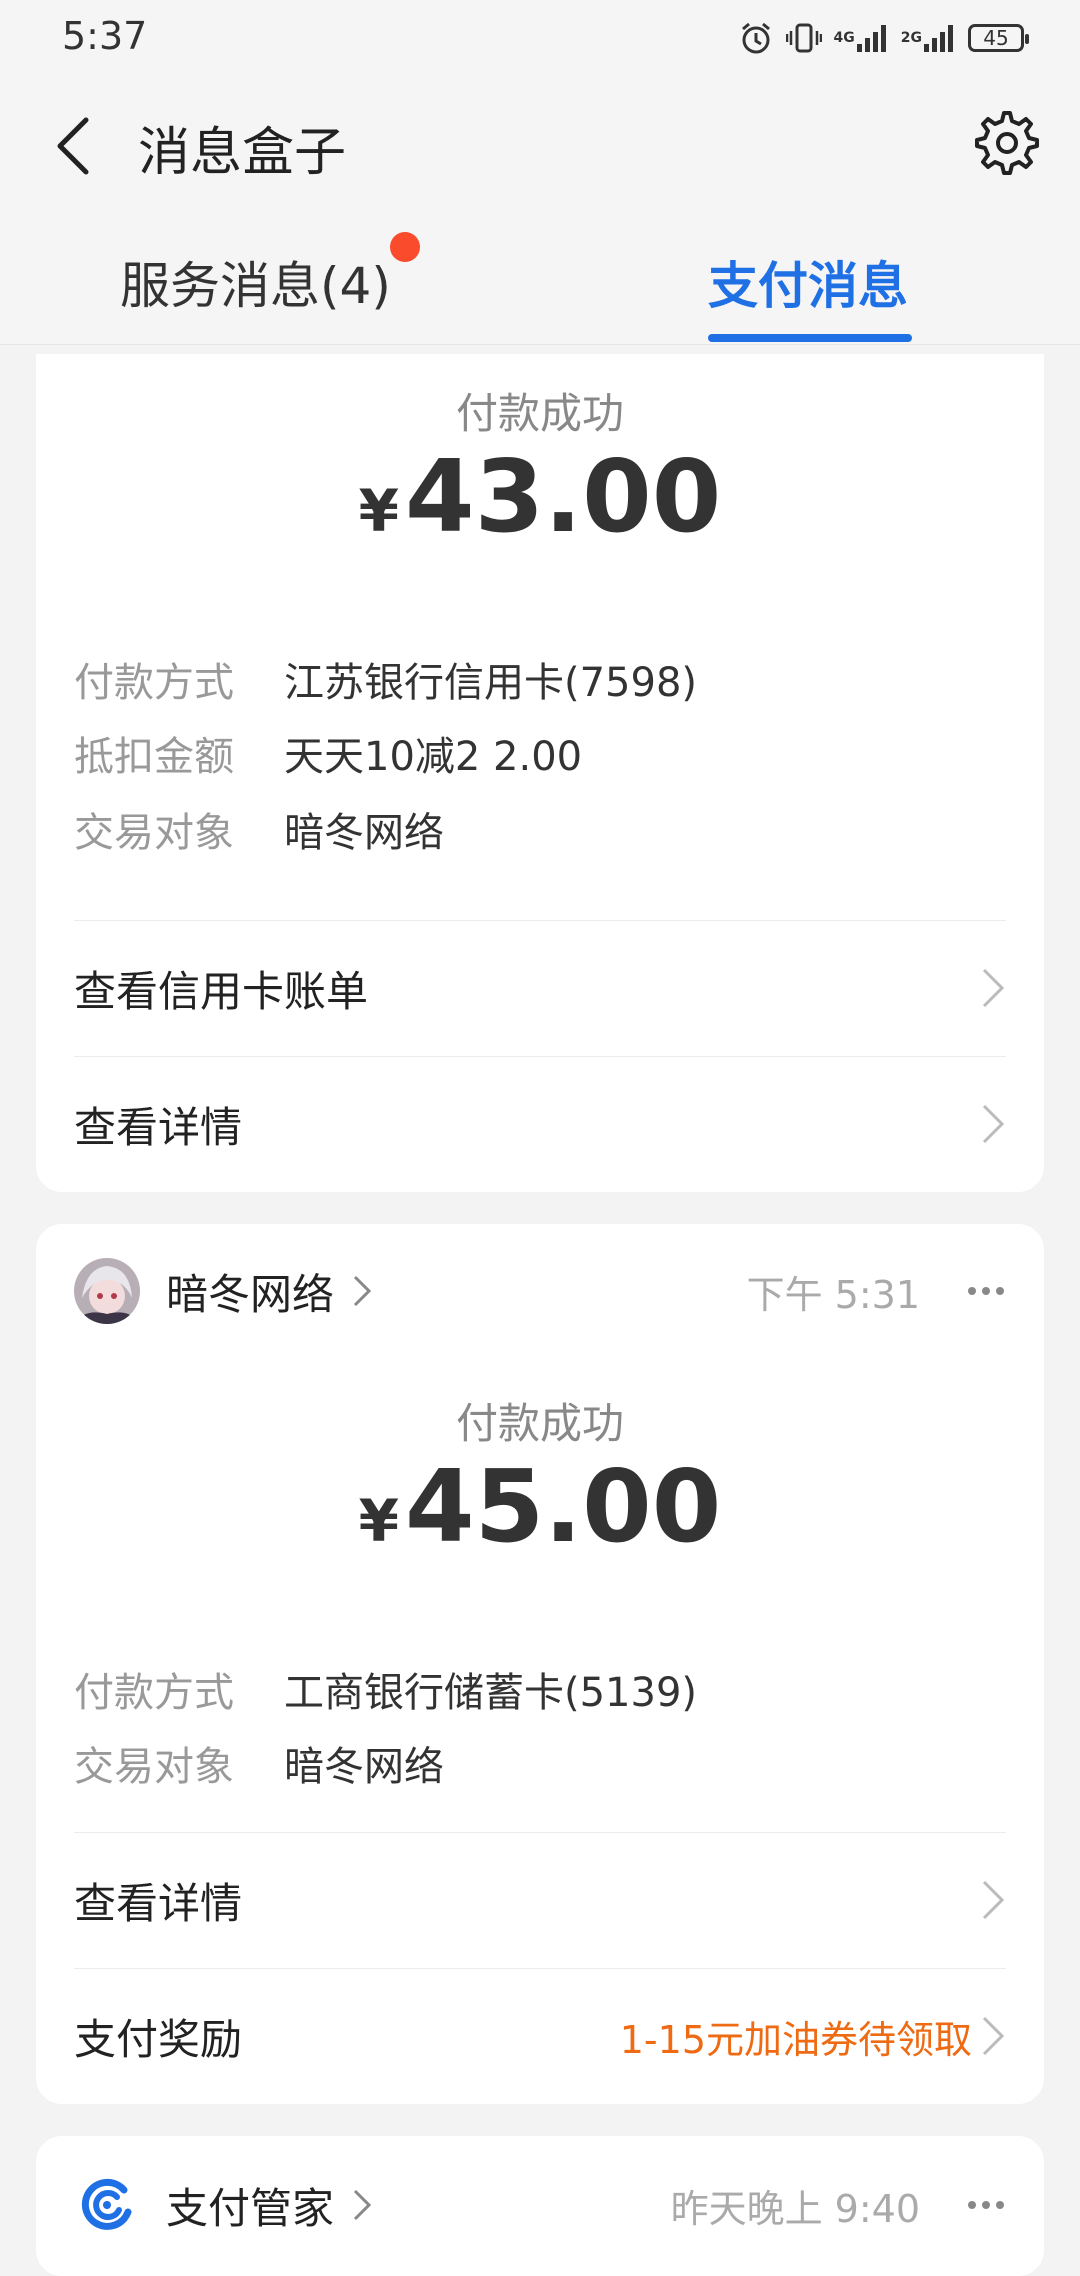 The image size is (1080, 2276). What do you see at coordinates (386, 683) in the screenshot?
I see `detail-row: 付款方式 江苏银行信用卡(7598)` at bounding box center [386, 683].